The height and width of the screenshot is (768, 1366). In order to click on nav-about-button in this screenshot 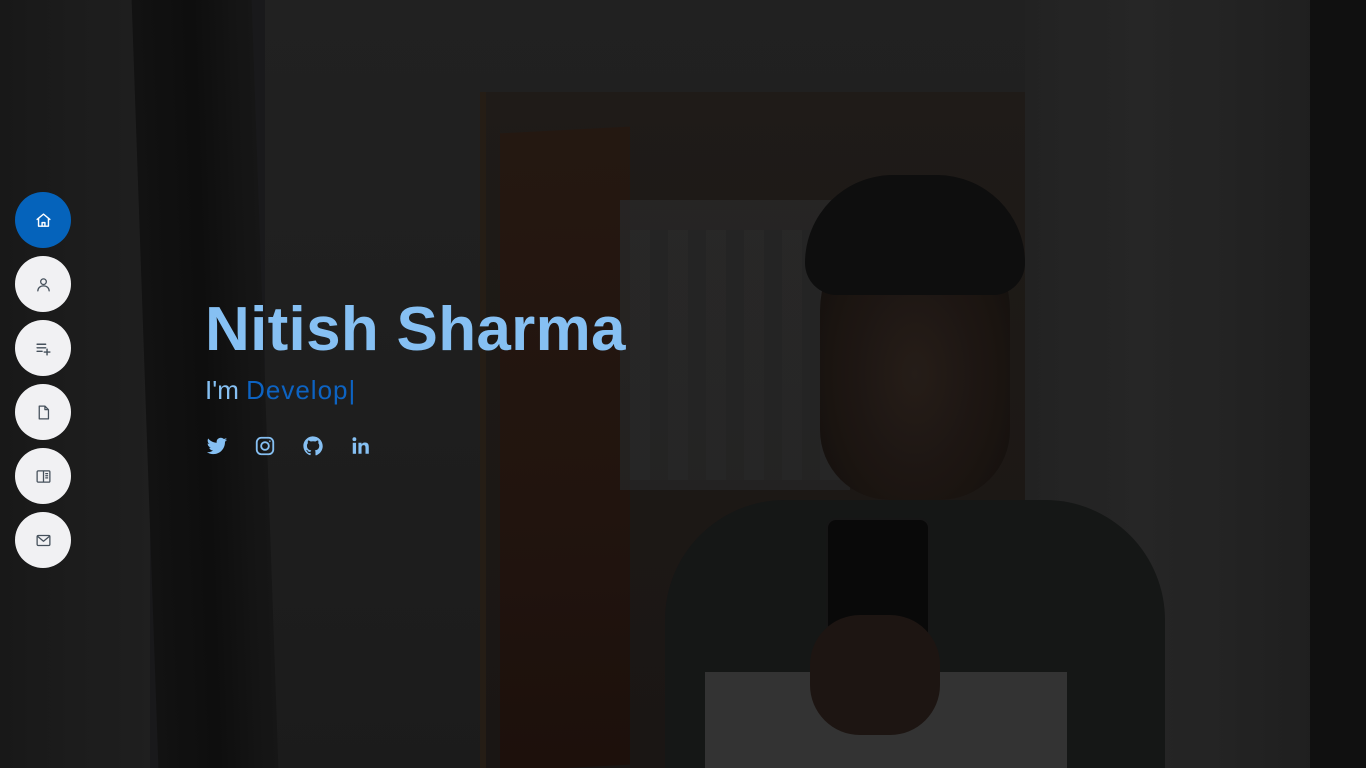, I will do `click(43, 284)`.